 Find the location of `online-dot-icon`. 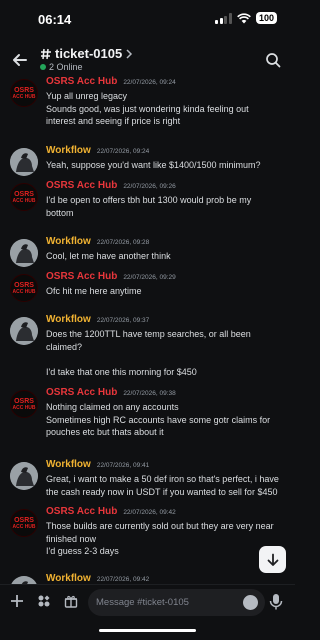

online-dot-icon is located at coordinates (43, 67).